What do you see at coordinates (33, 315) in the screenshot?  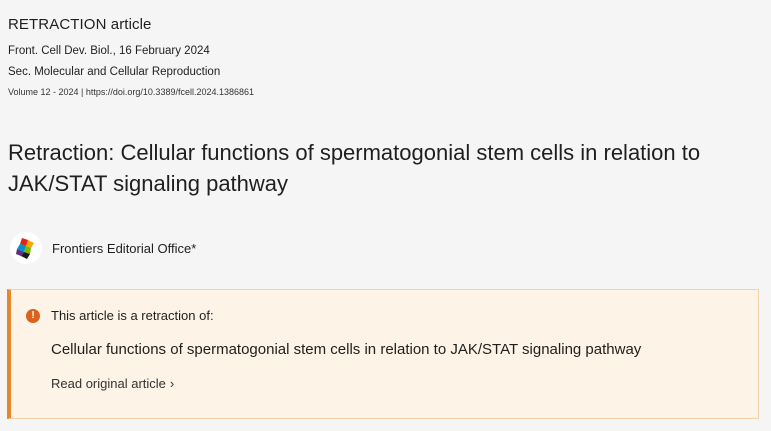 I see `exclamation-icon: !` at bounding box center [33, 315].